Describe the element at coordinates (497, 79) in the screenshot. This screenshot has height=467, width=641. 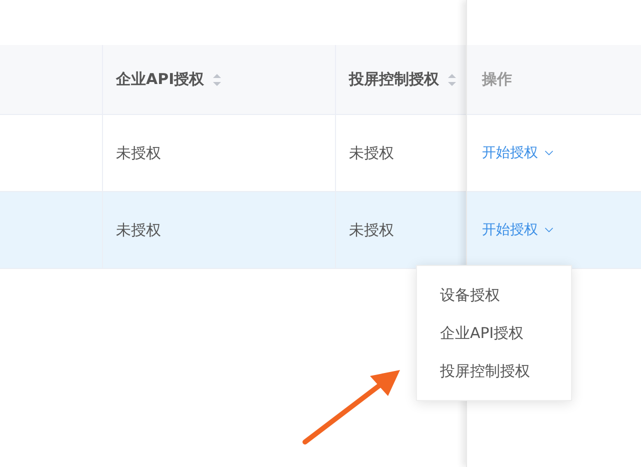
I see `column-header: 操作` at that location.